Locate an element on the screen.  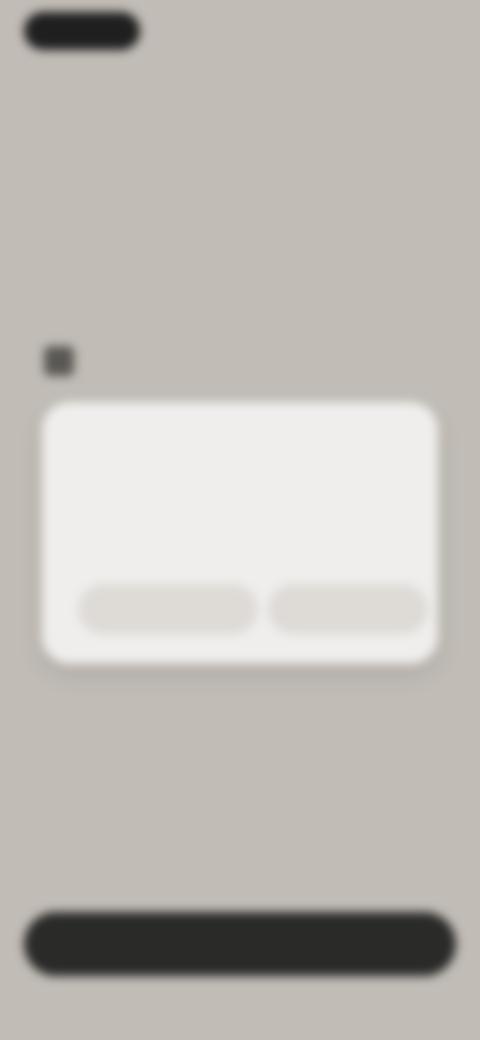
dialog-right-button is located at coordinates (348, 609).